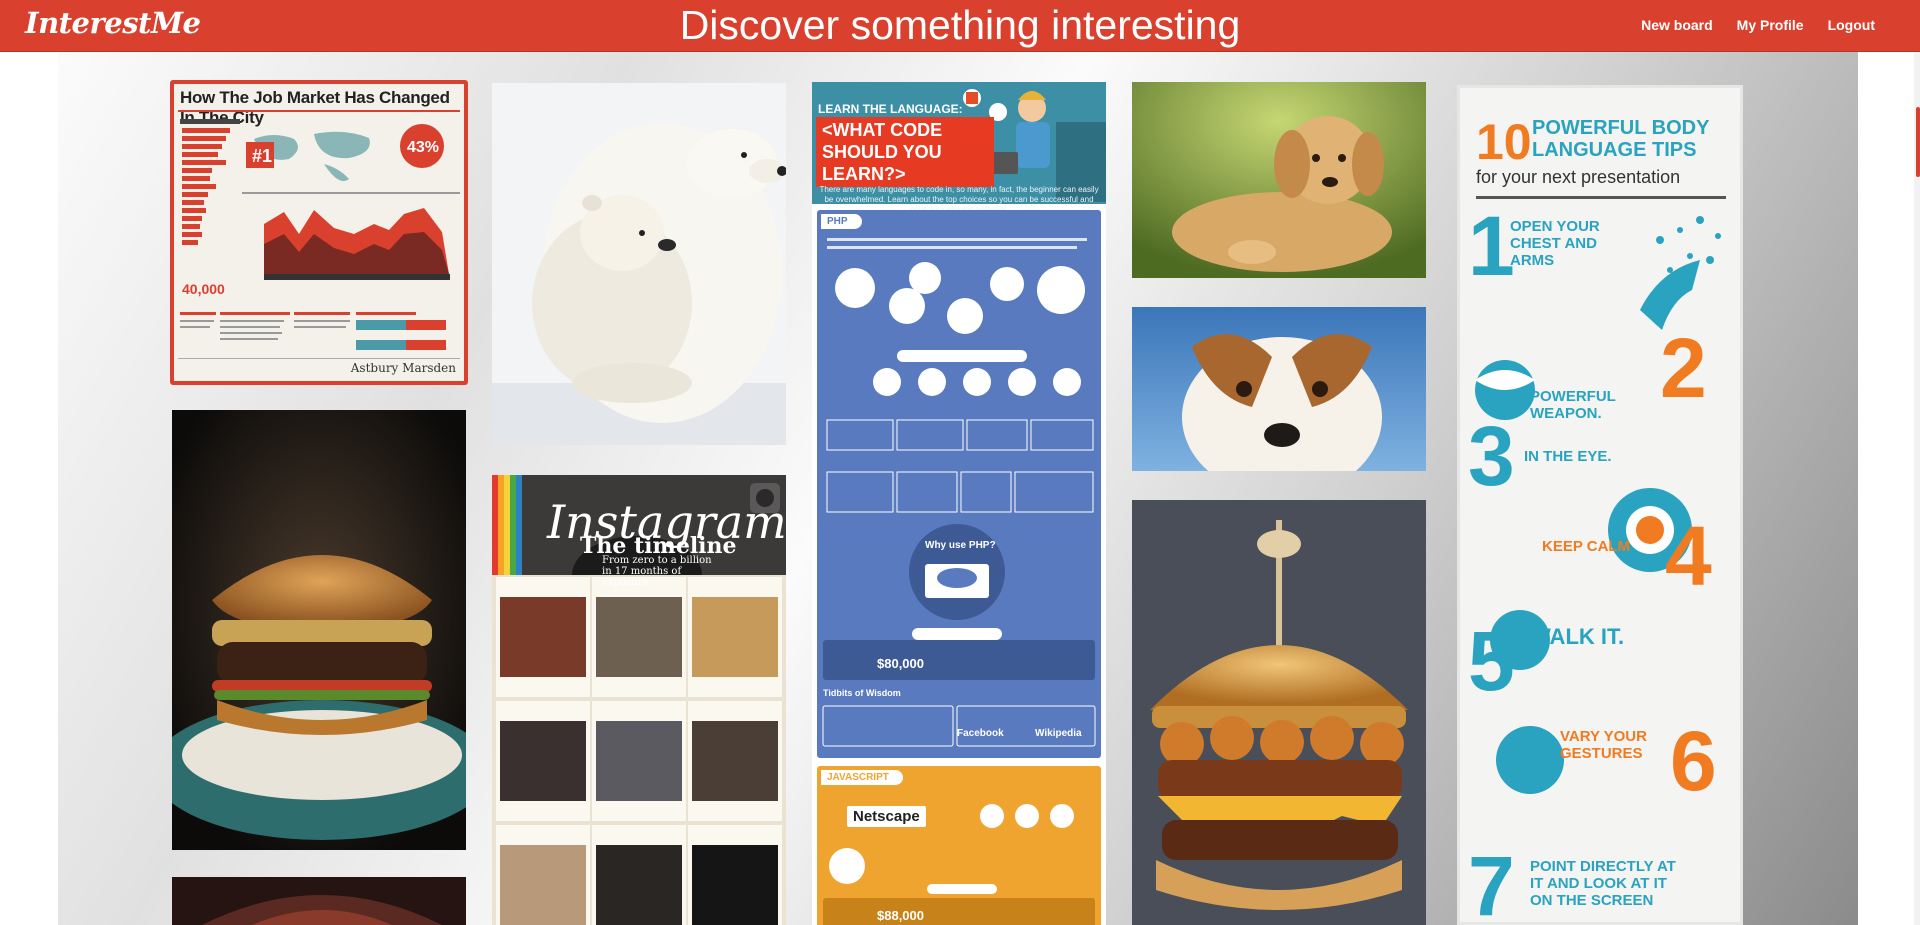  What do you see at coordinates (1568, 456) in the screenshot?
I see `tip-in-the-eye: IN THE EYE.` at bounding box center [1568, 456].